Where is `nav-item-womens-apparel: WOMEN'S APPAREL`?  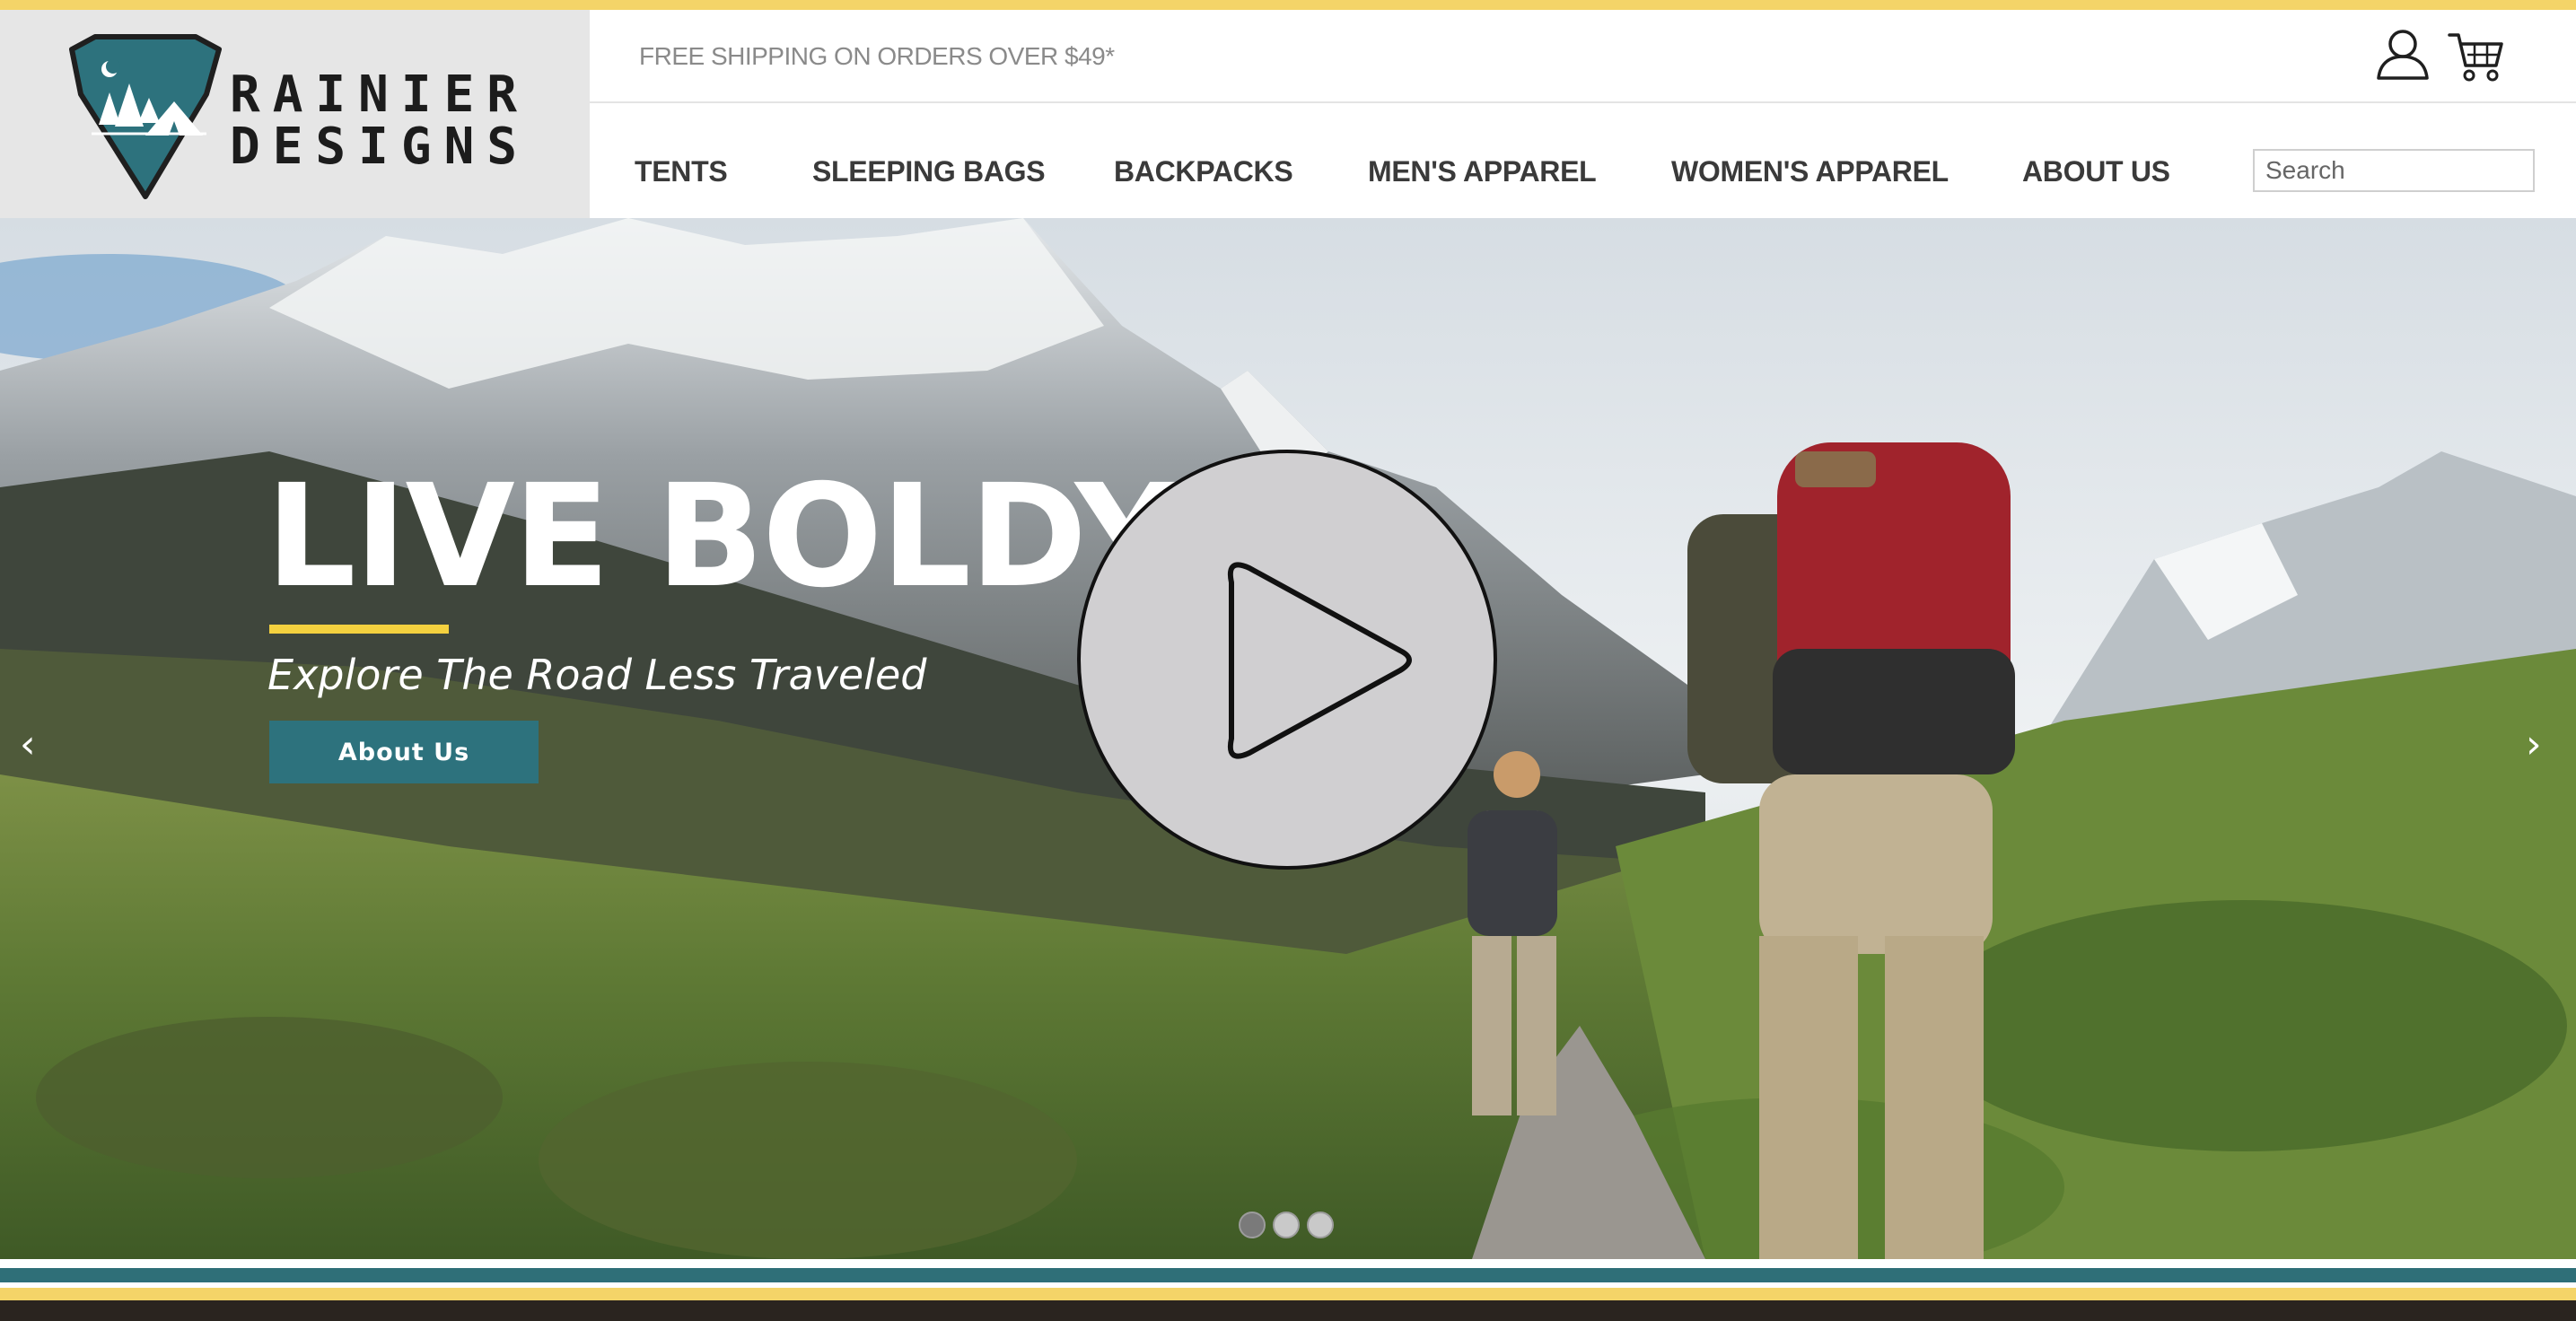 nav-item-womens-apparel: WOMEN'S APPAREL is located at coordinates (1810, 171).